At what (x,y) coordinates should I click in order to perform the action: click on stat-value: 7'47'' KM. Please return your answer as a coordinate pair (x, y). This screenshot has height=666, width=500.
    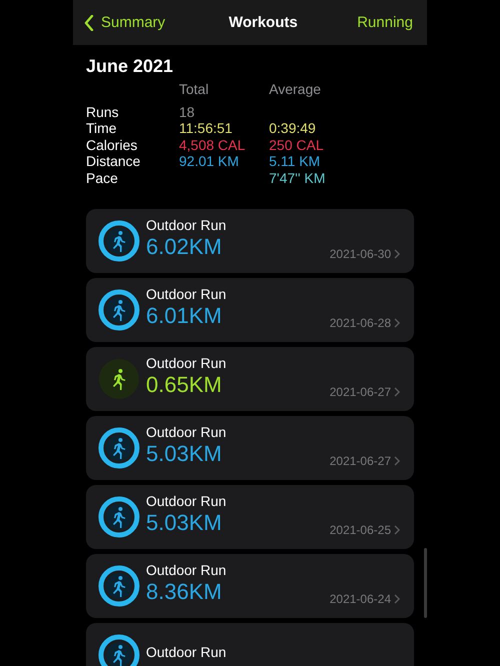
    Looking at the image, I should click on (297, 178).